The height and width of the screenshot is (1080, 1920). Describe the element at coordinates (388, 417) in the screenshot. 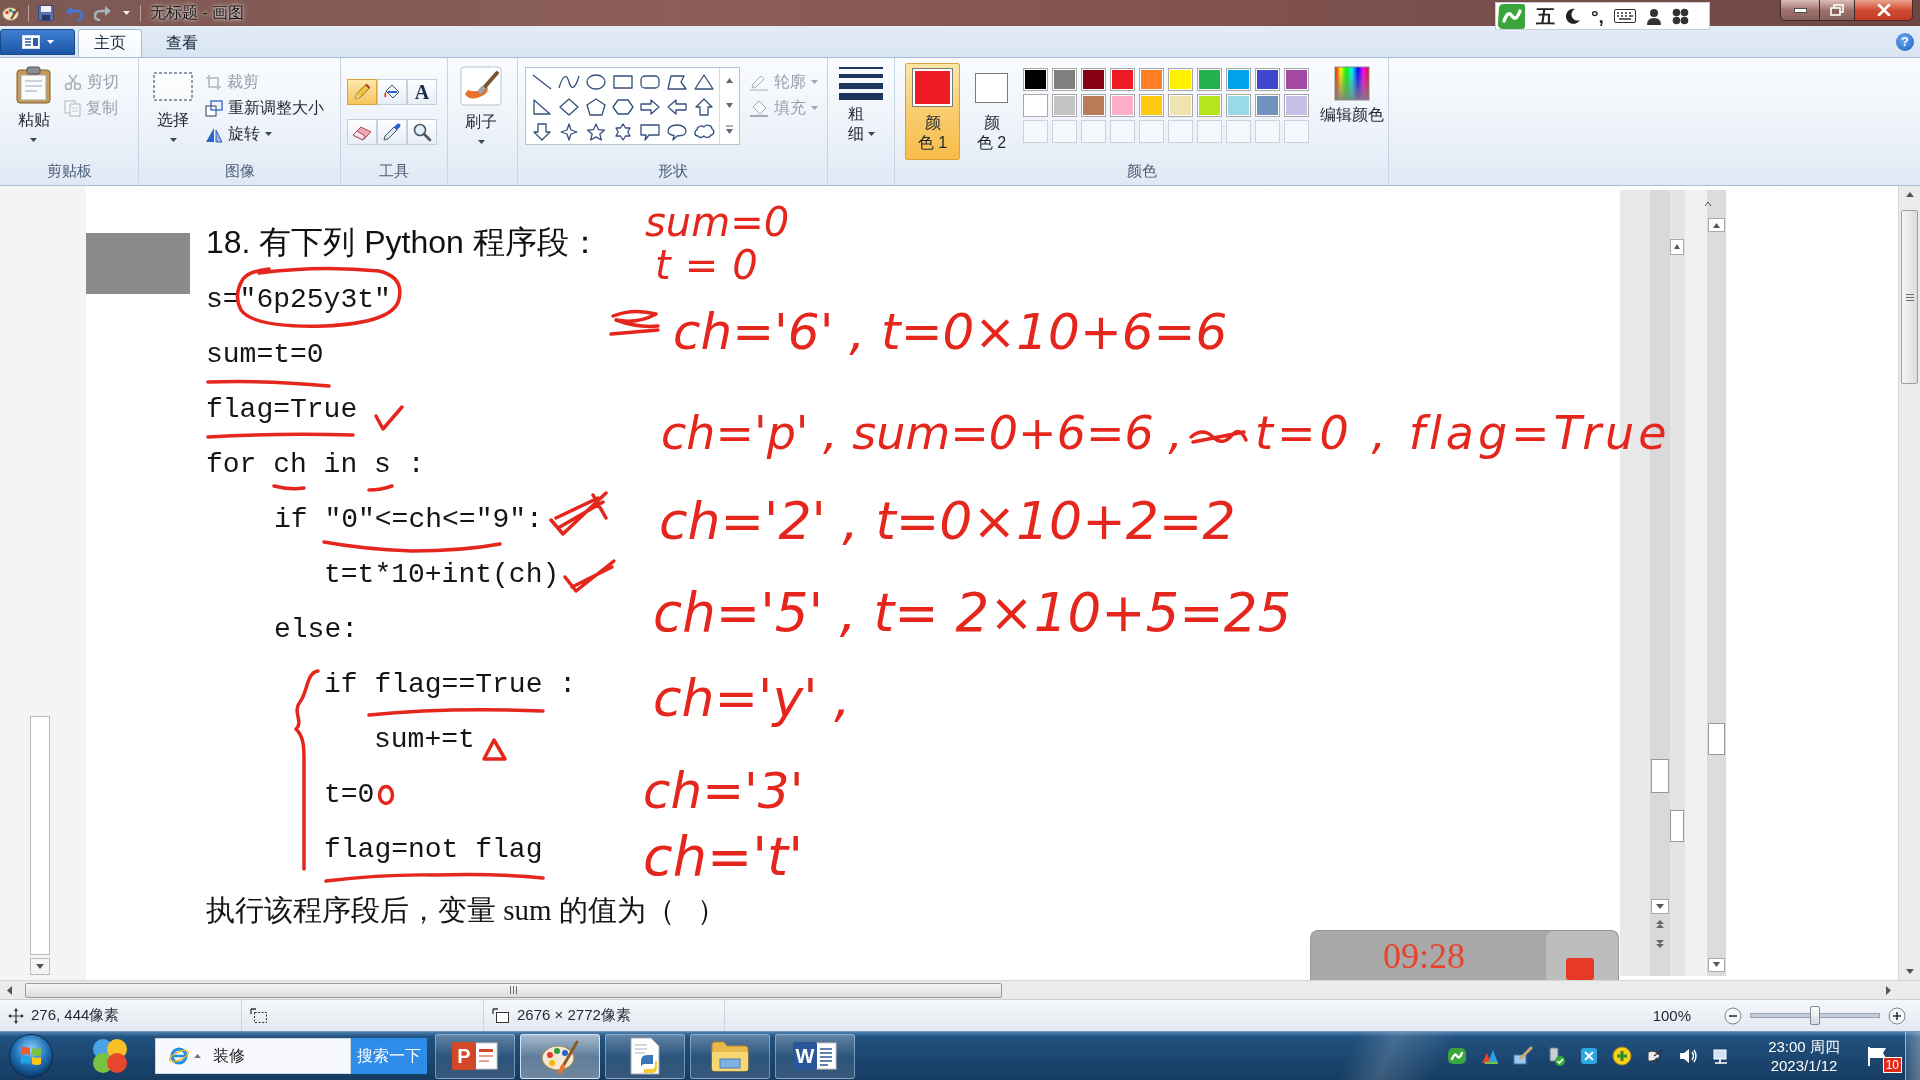

I see `check-icon` at that location.